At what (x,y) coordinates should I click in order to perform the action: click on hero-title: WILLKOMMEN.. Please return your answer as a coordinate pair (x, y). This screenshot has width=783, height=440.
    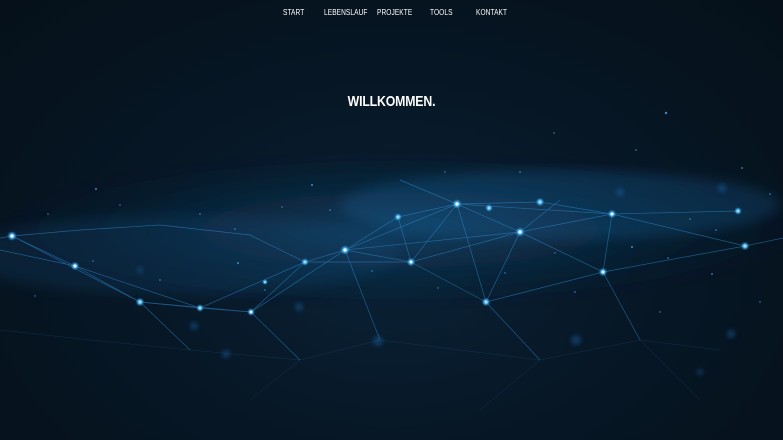
    Looking at the image, I should click on (391, 101).